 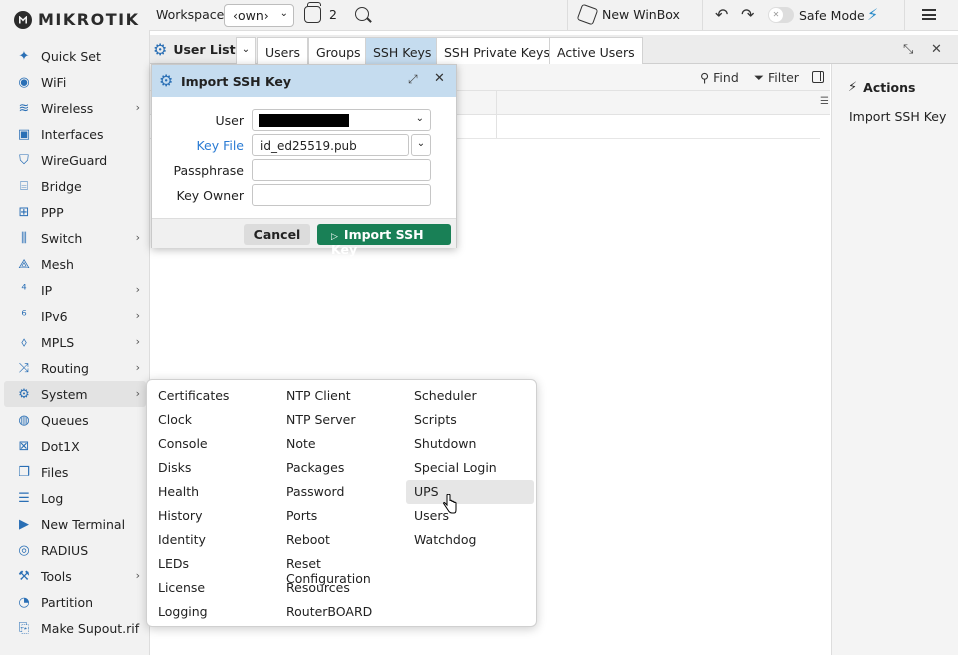 I want to click on user-select: ⌄, so click(x=341, y=120).